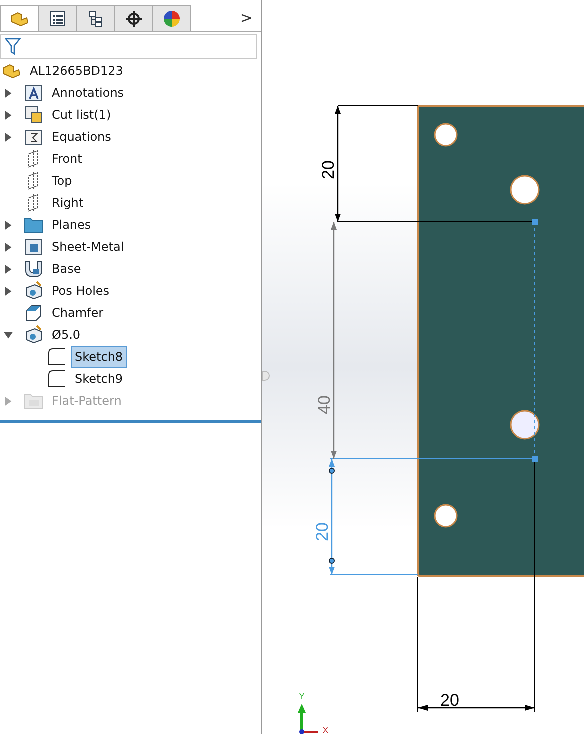 The image size is (584, 734). I want to click on color-wheel-icon, so click(171, 19).